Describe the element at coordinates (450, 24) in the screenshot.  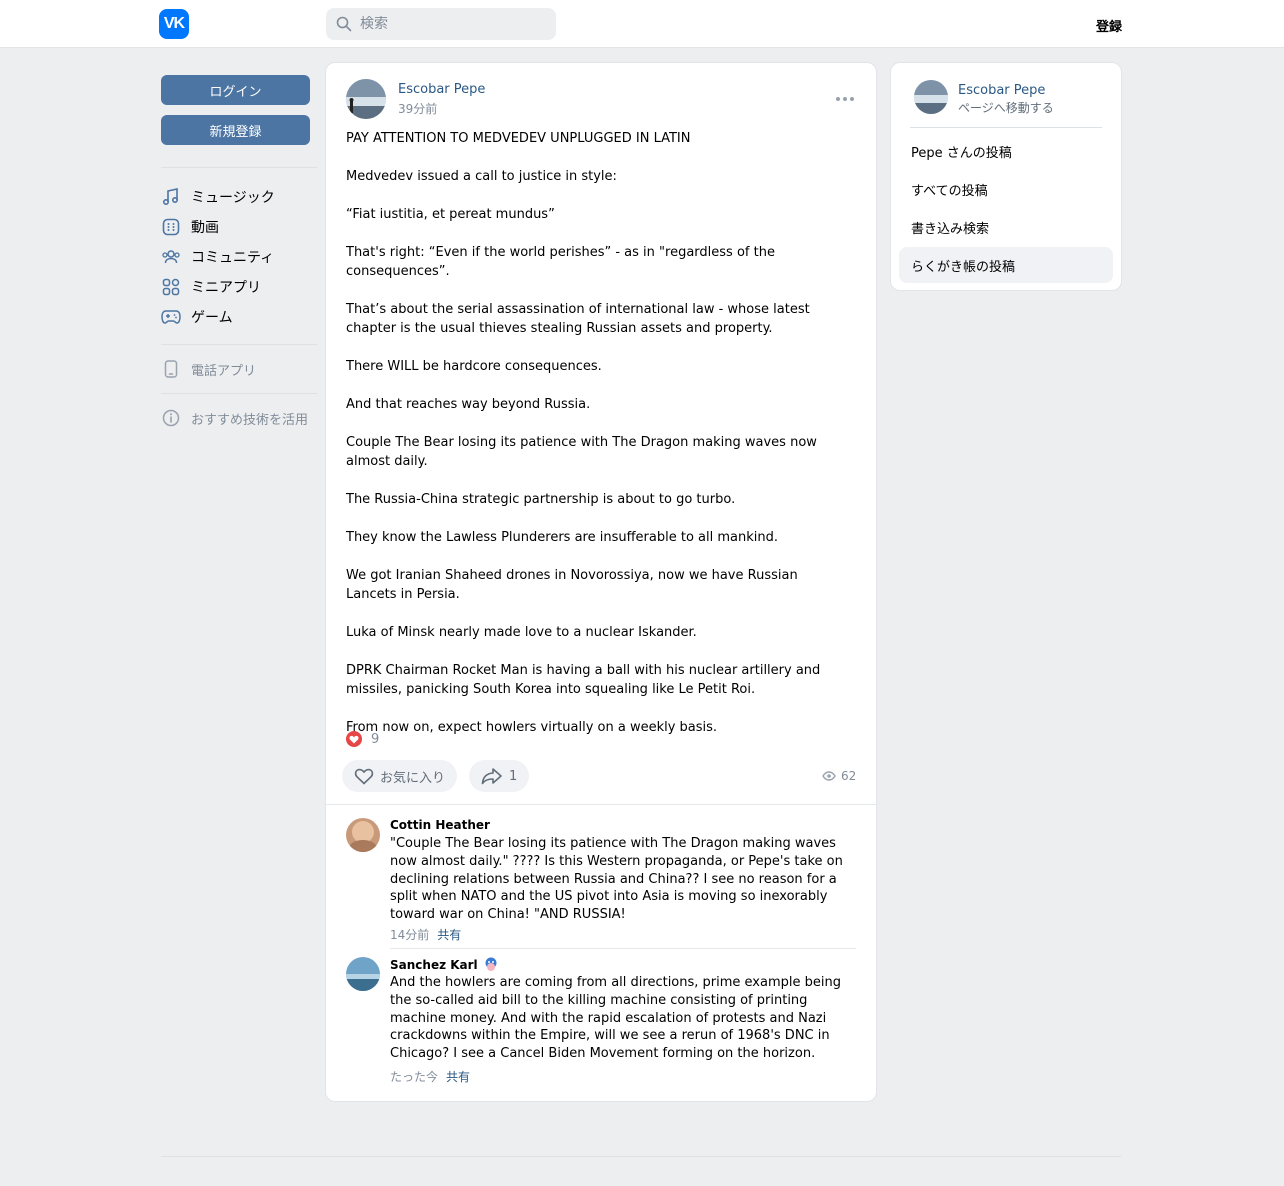
I see `search-input` at that location.